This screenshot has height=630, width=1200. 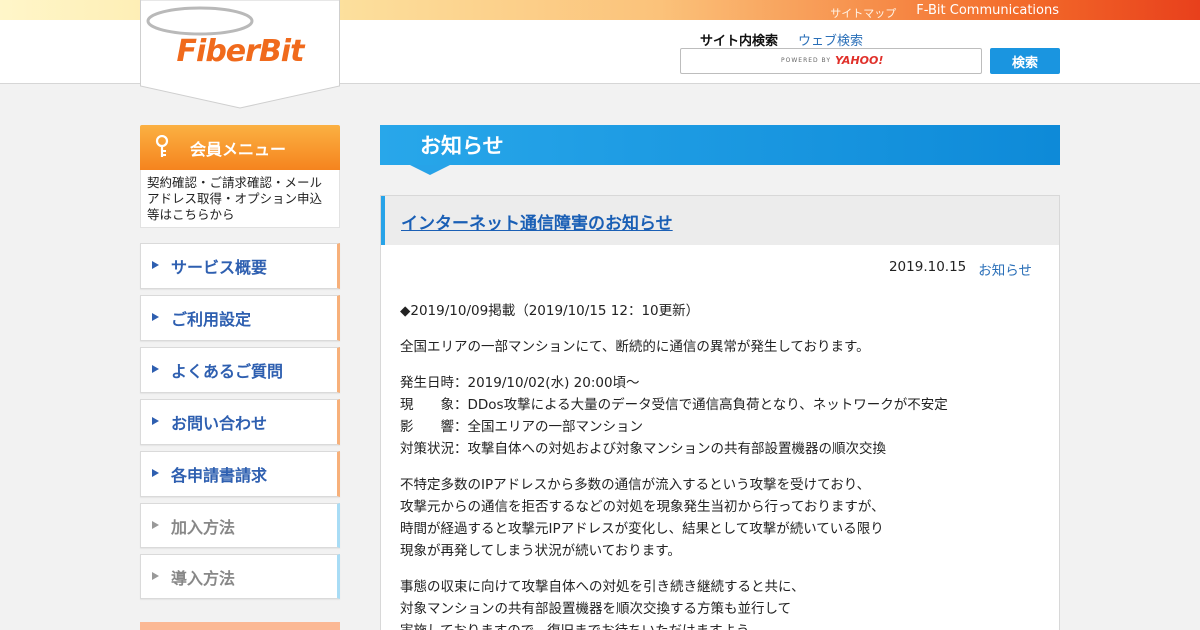 I want to click on article-meta: 2019.10.15 お知らせ, so click(x=960, y=269).